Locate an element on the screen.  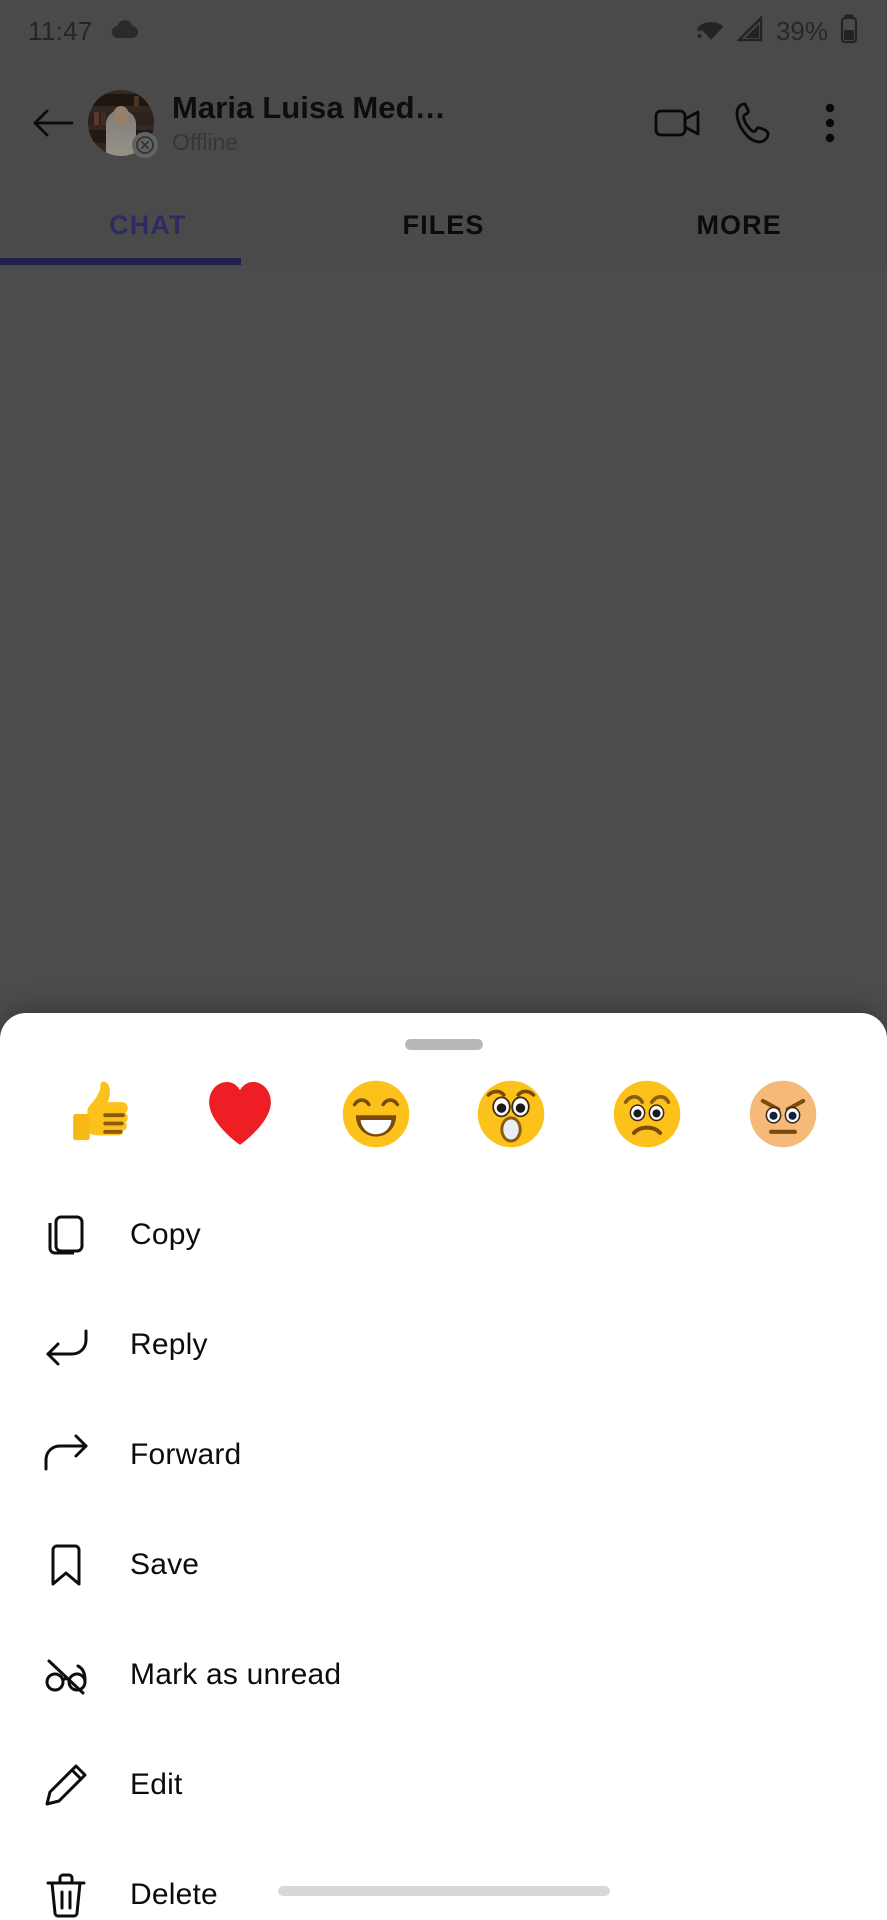
reaction-sad is located at coordinates (647, 1114).